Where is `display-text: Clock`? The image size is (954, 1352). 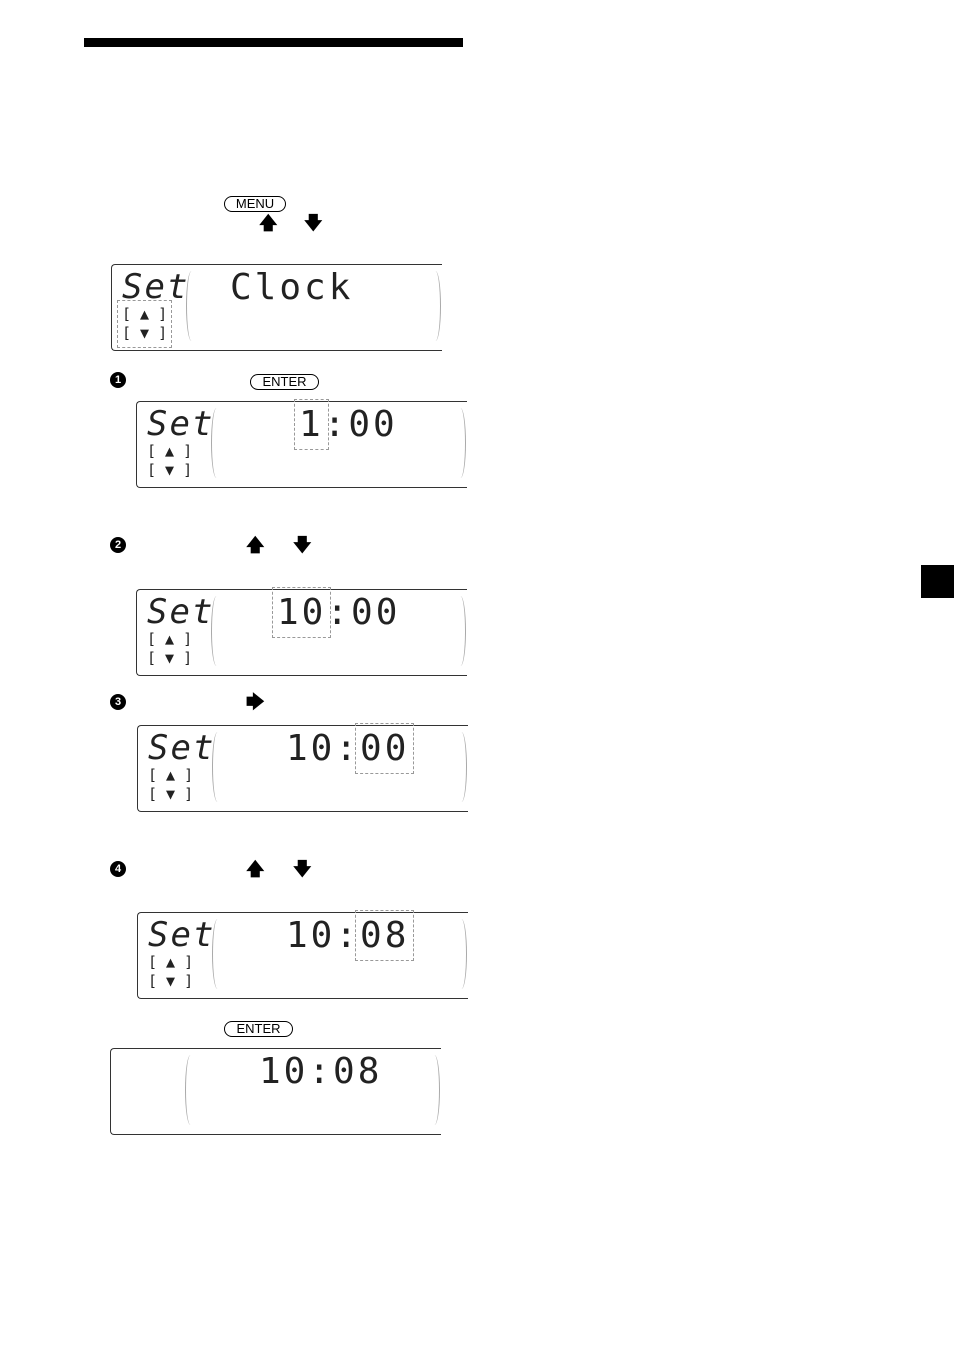
display-text: Clock is located at coordinates (292, 287).